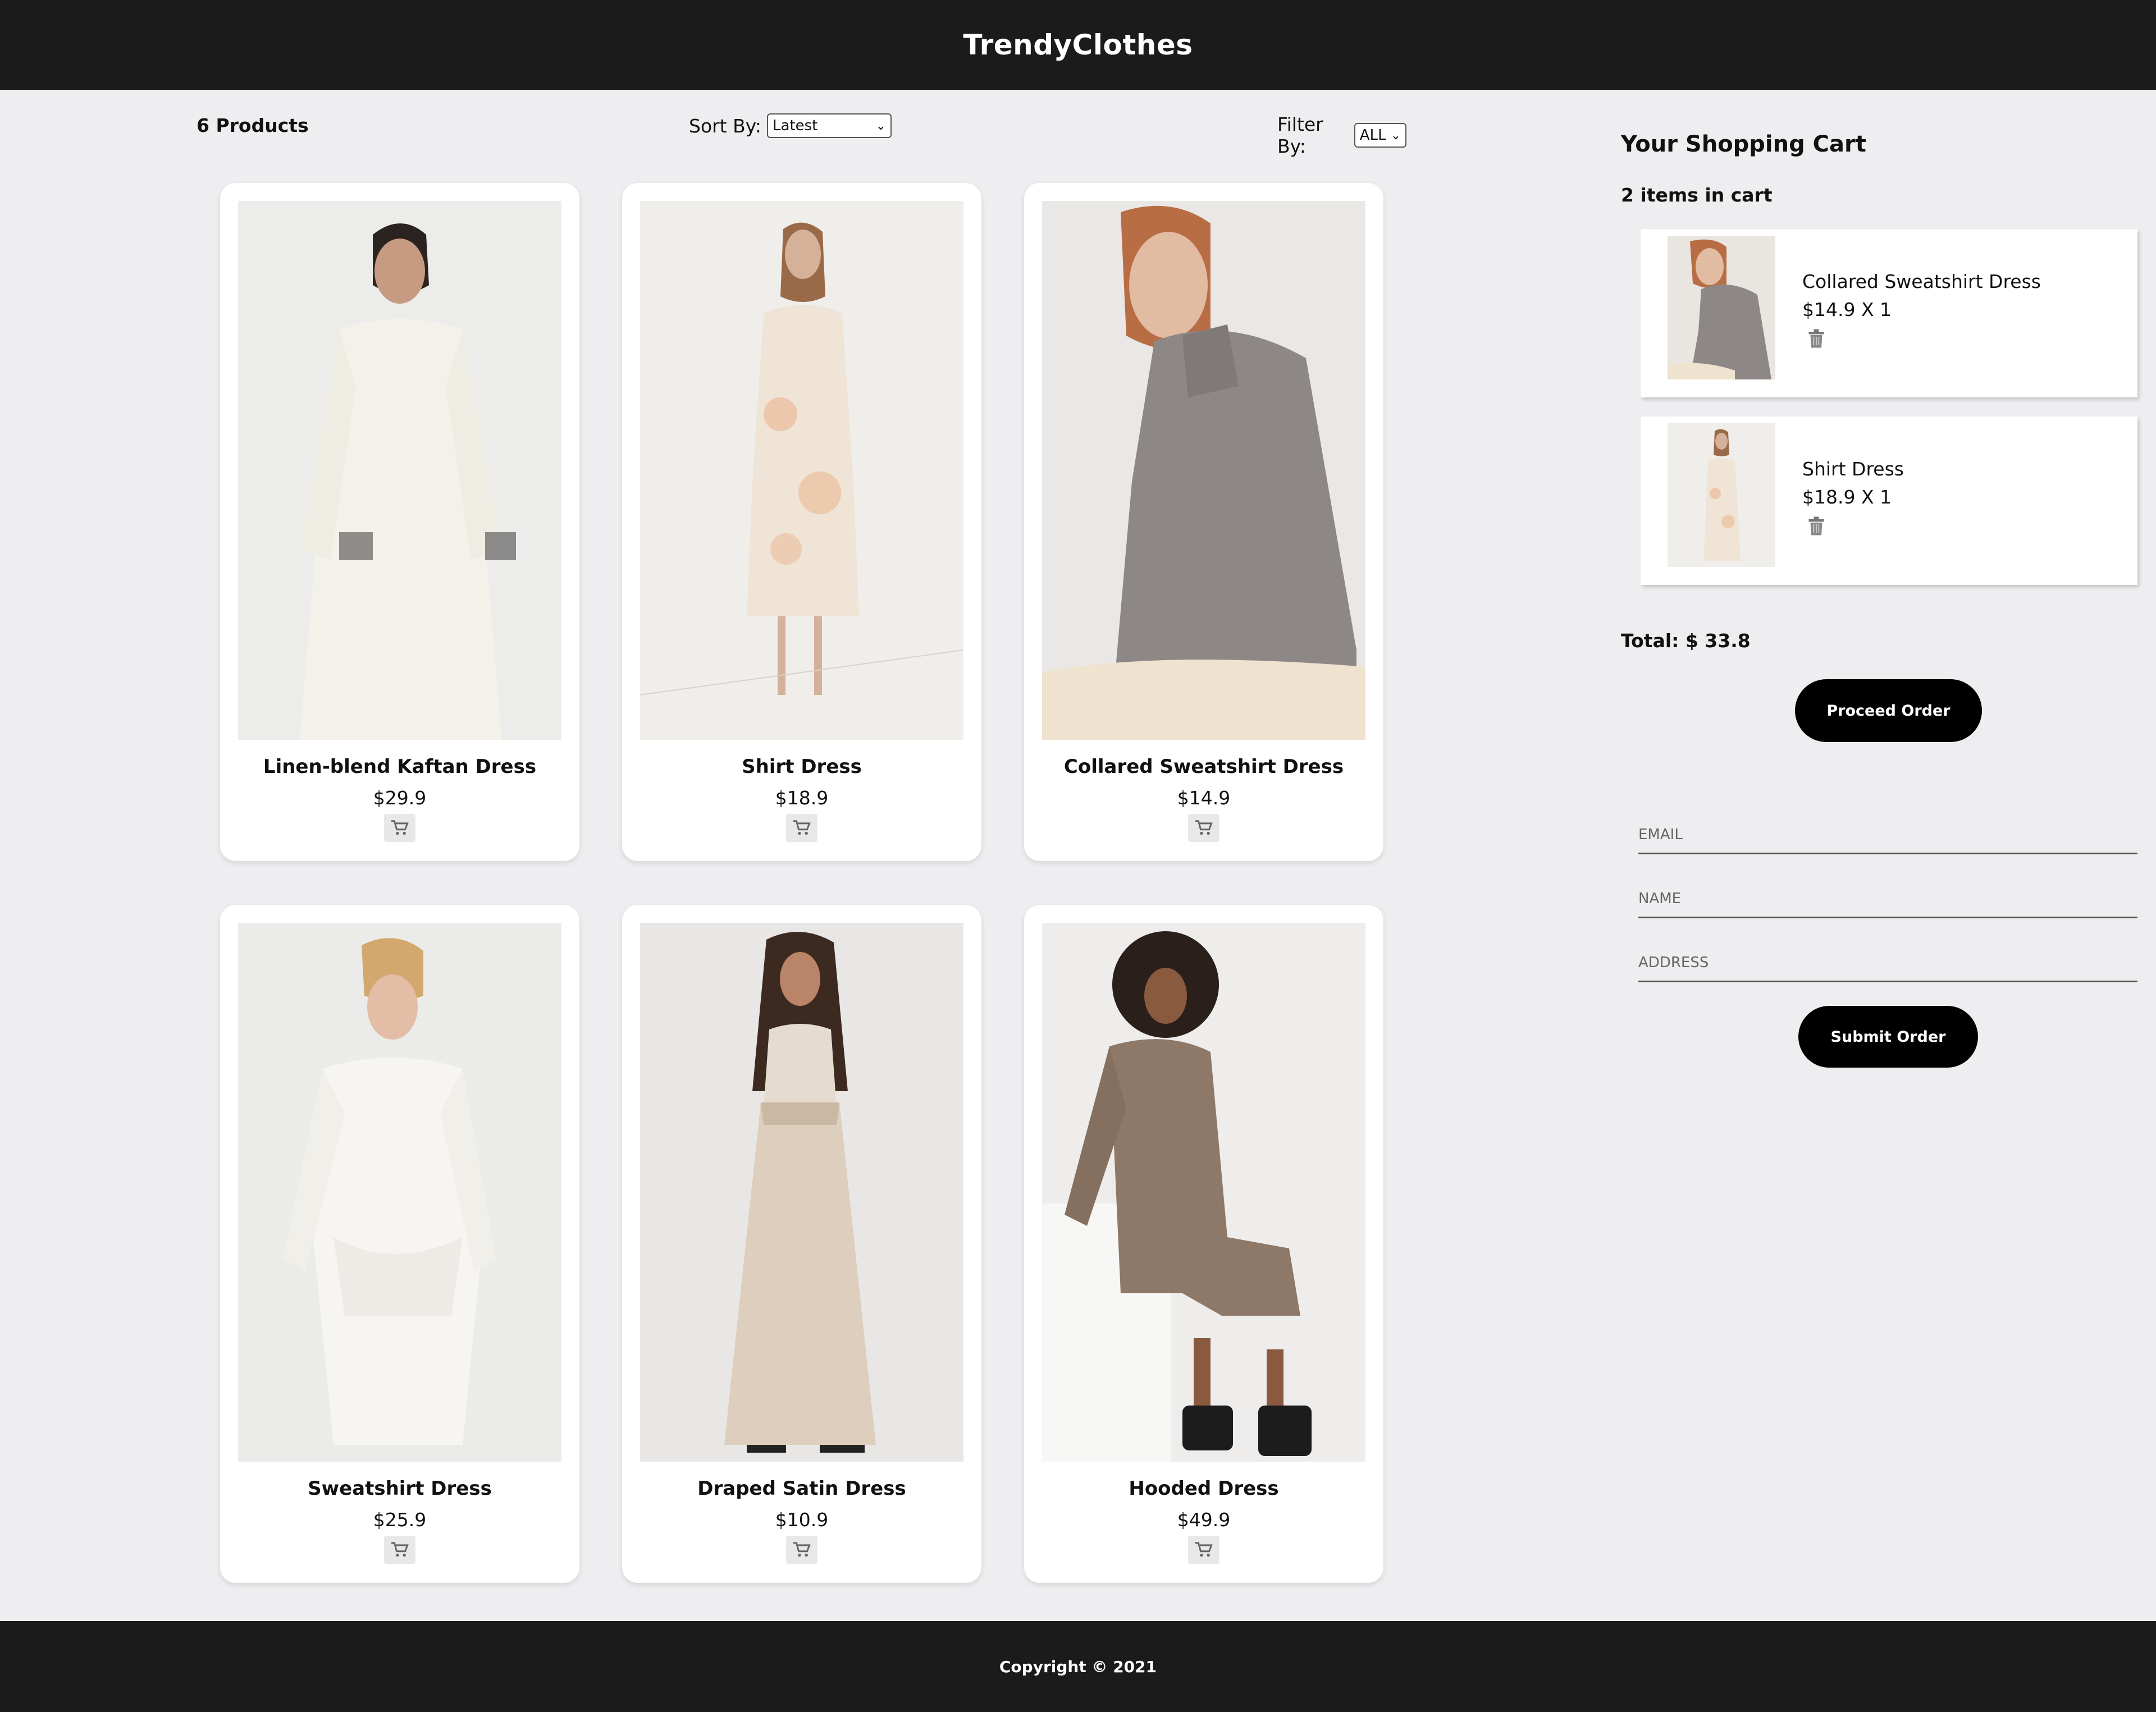 The image size is (2156, 1712). Describe the element at coordinates (829, 125) in the screenshot. I see `sort-select: Latest ⌄` at that location.